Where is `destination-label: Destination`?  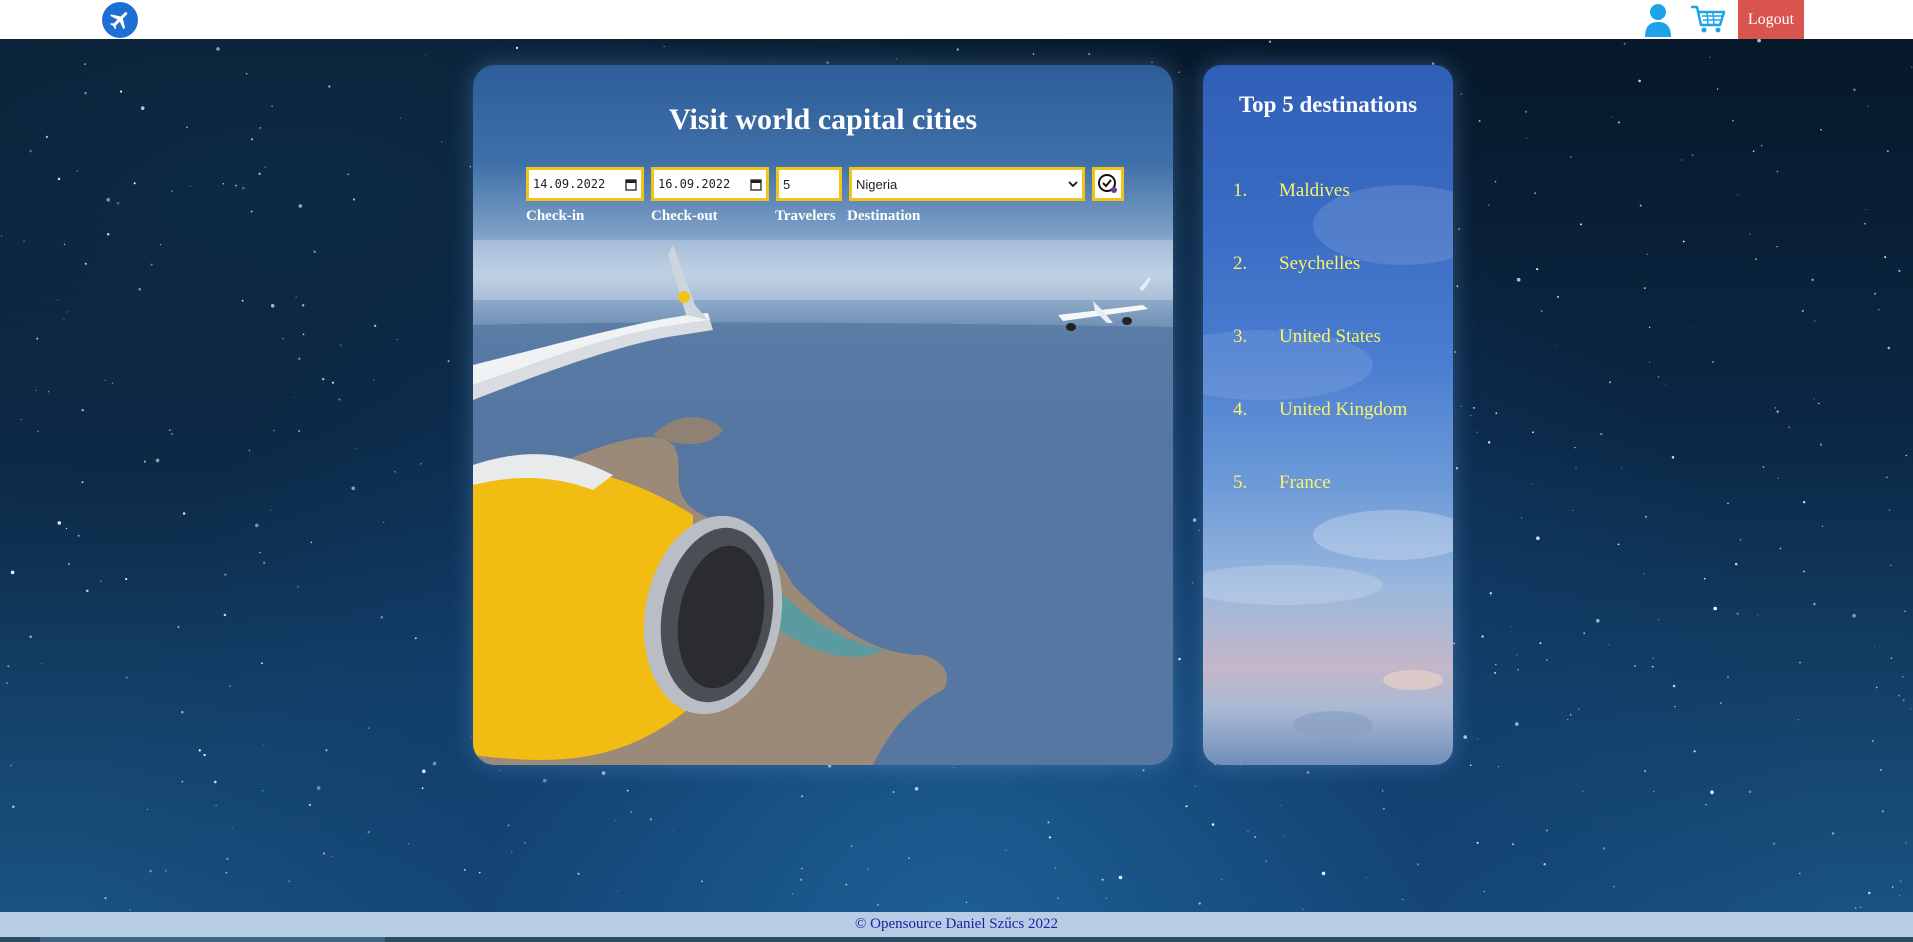
destination-label: Destination is located at coordinates (884, 216).